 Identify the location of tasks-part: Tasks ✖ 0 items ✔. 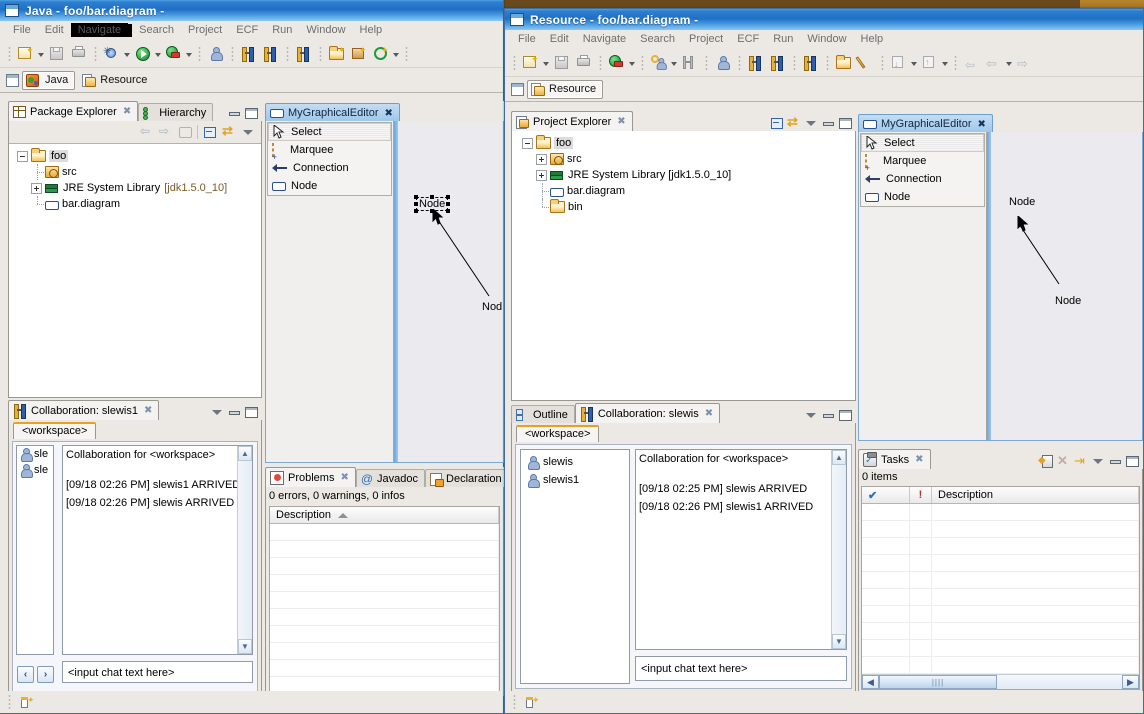
(1000, 571).